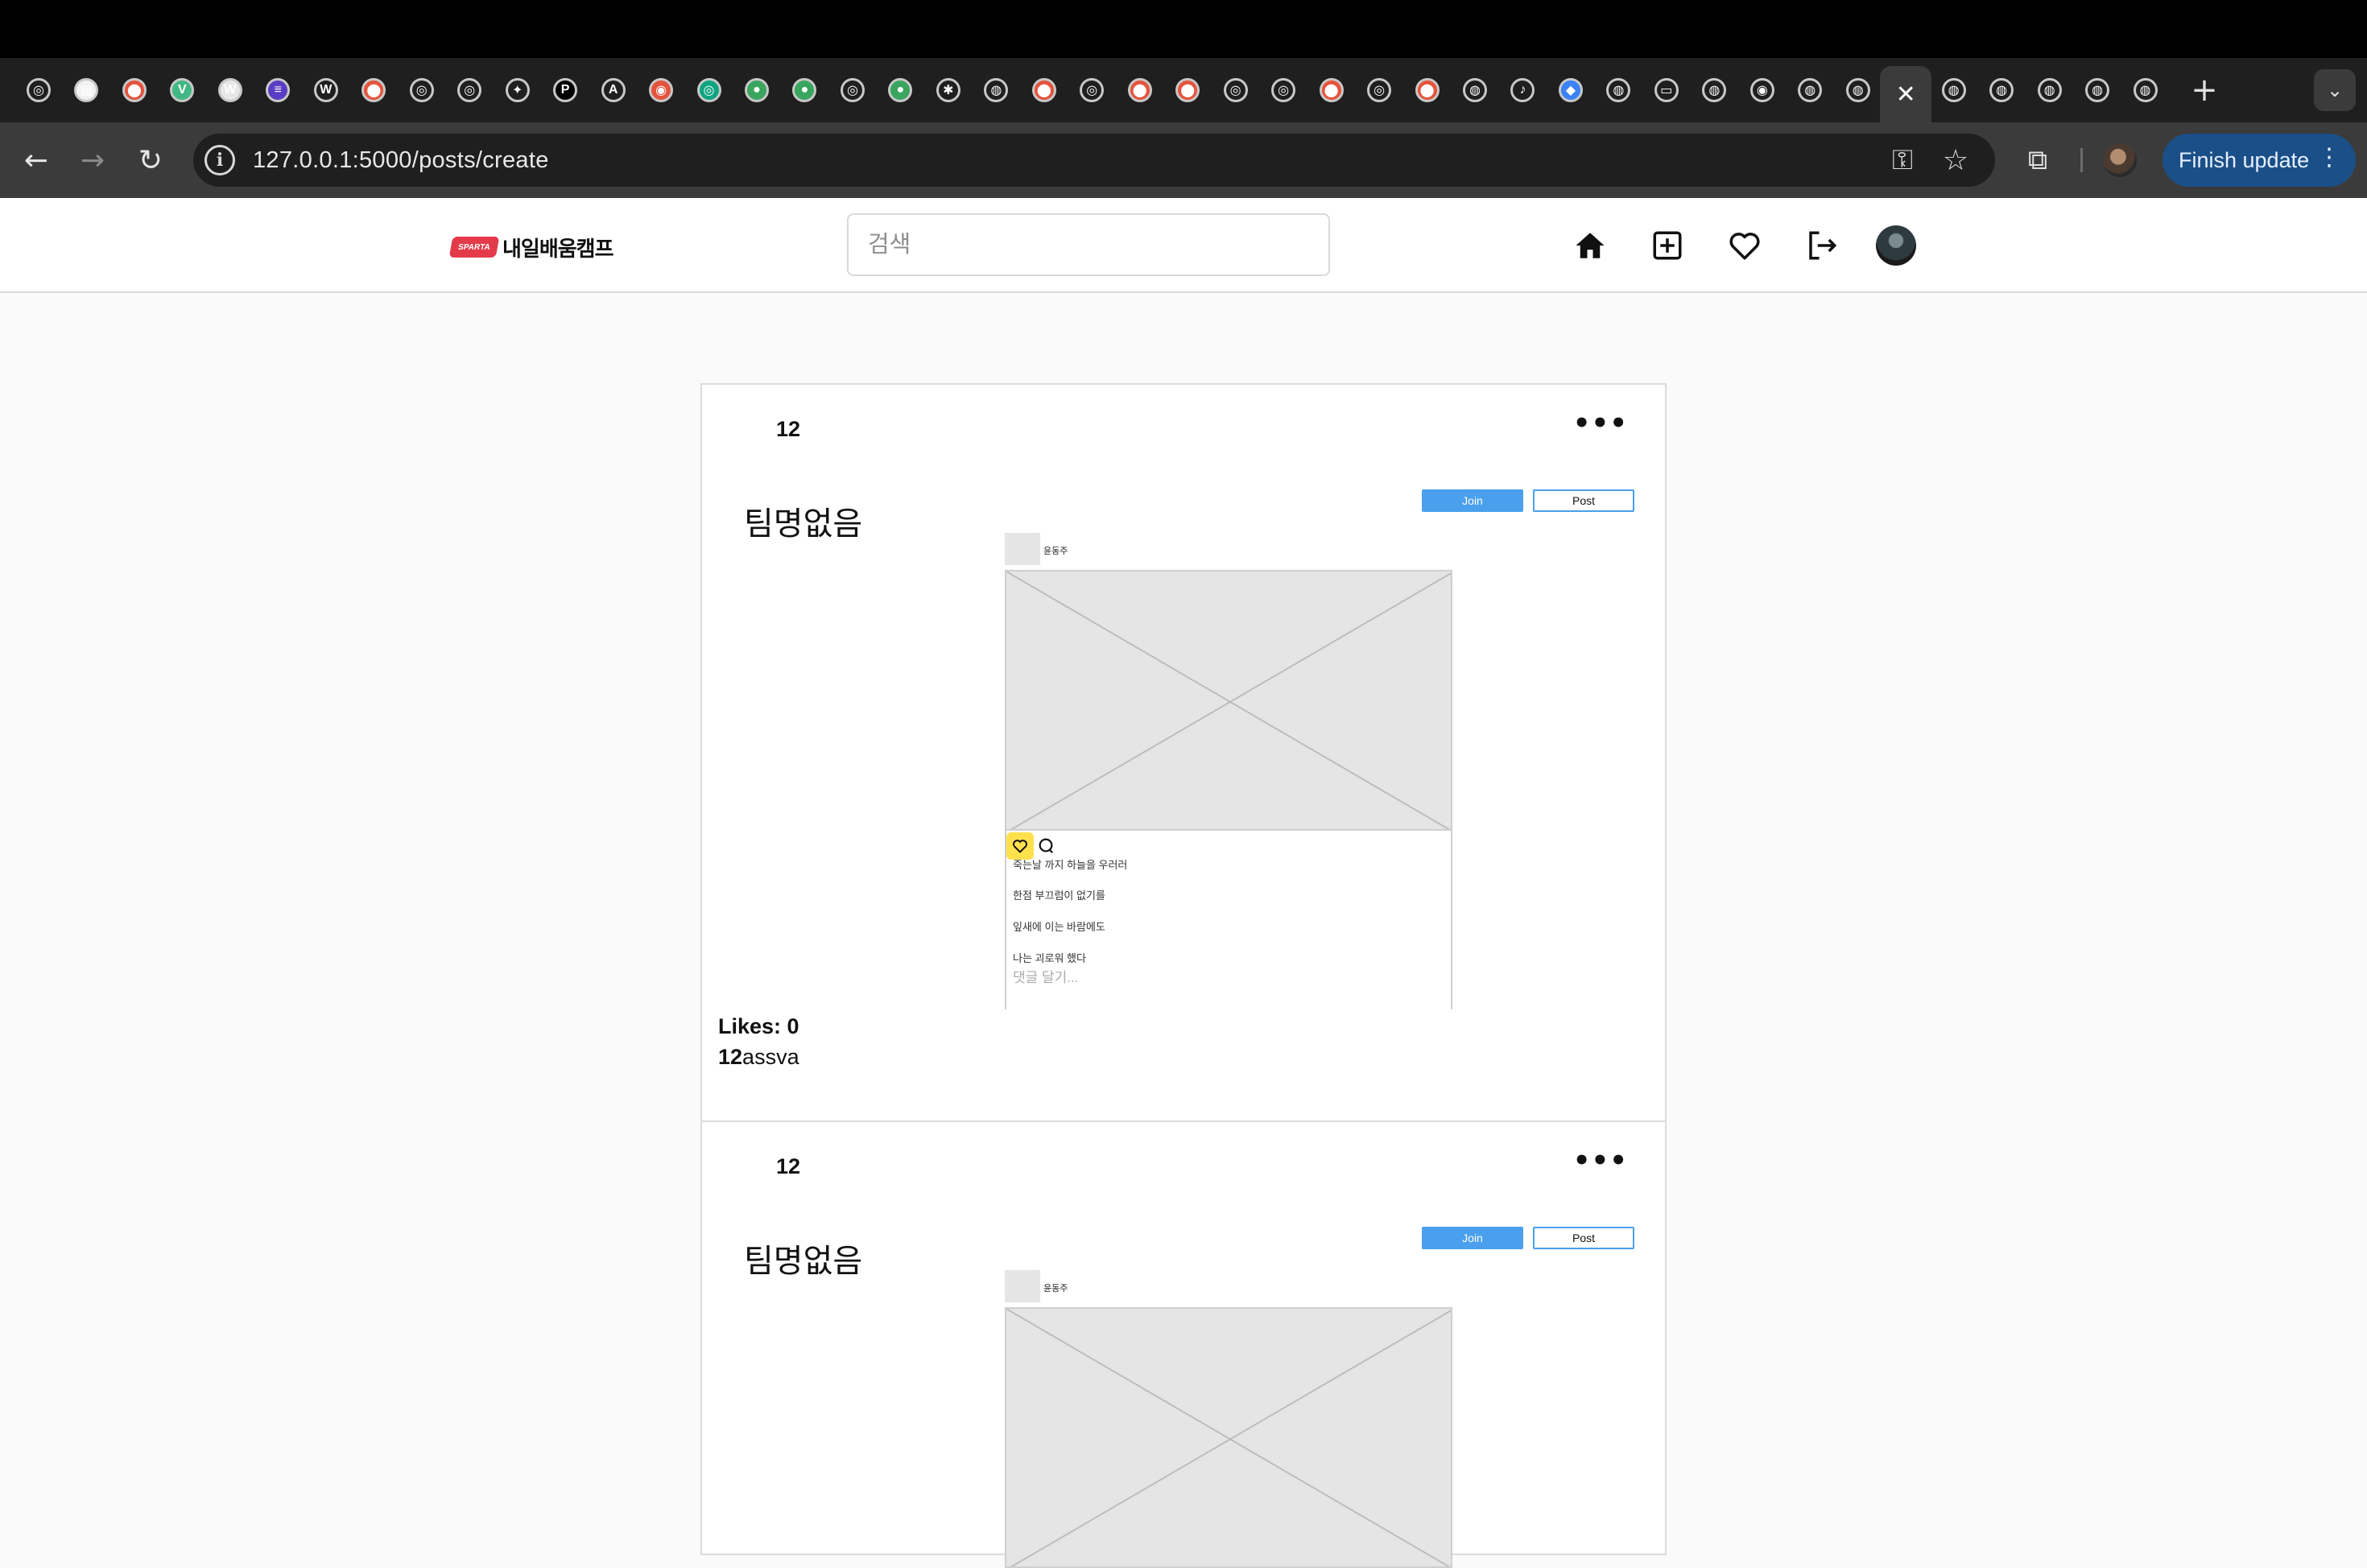  Describe the element at coordinates (2204, 90) in the screenshot. I see `new-tab-button: +` at that location.